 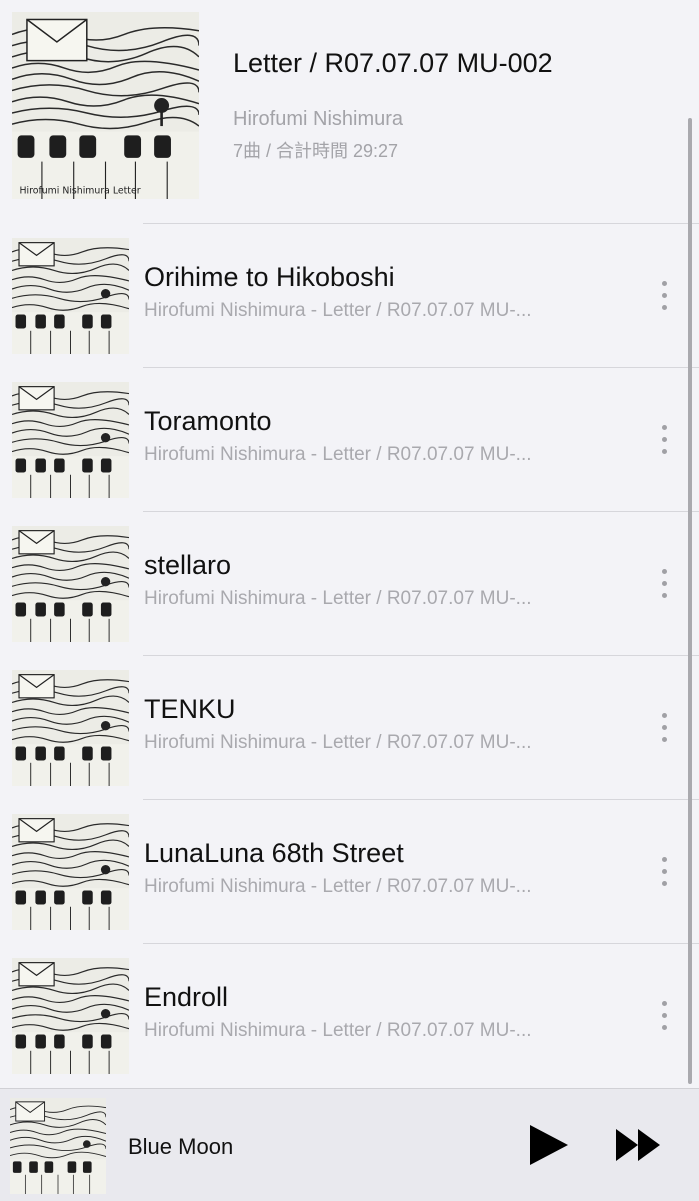 I want to click on album-title: Letter / R07.07.07 MU-002, so click(x=393, y=63).